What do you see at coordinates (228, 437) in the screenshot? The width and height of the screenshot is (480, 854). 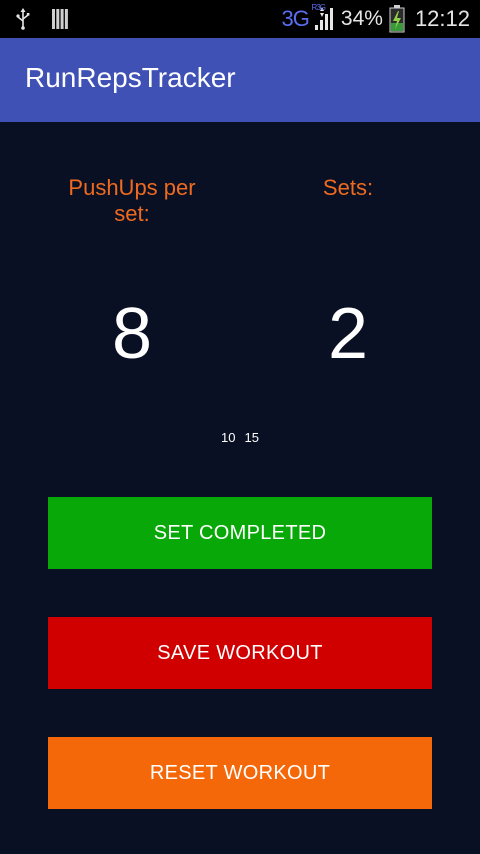 I see `history-item: 10` at bounding box center [228, 437].